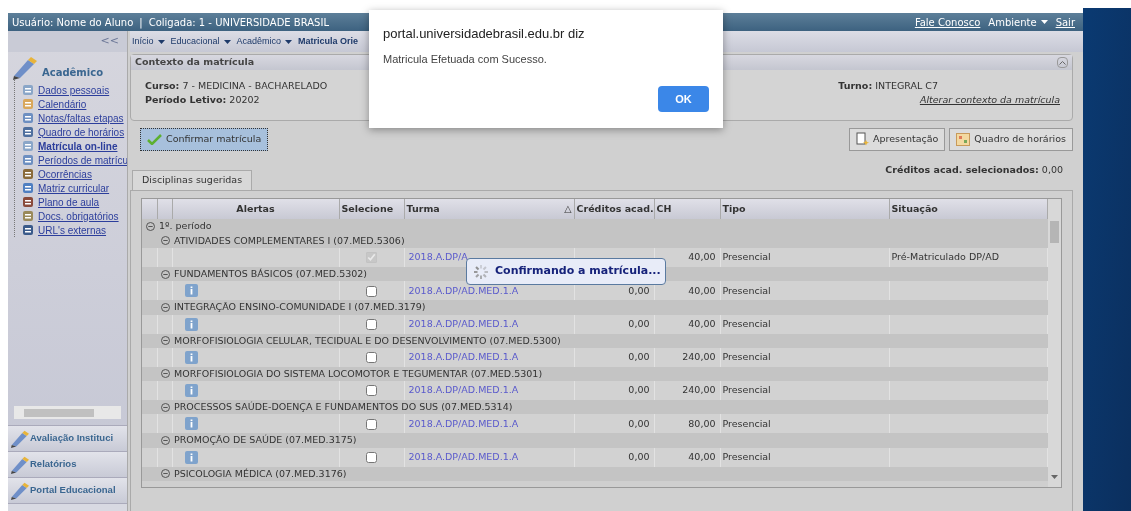  What do you see at coordinates (192, 179) in the screenshot?
I see `tab: Disciplinas sugeridas` at bounding box center [192, 179].